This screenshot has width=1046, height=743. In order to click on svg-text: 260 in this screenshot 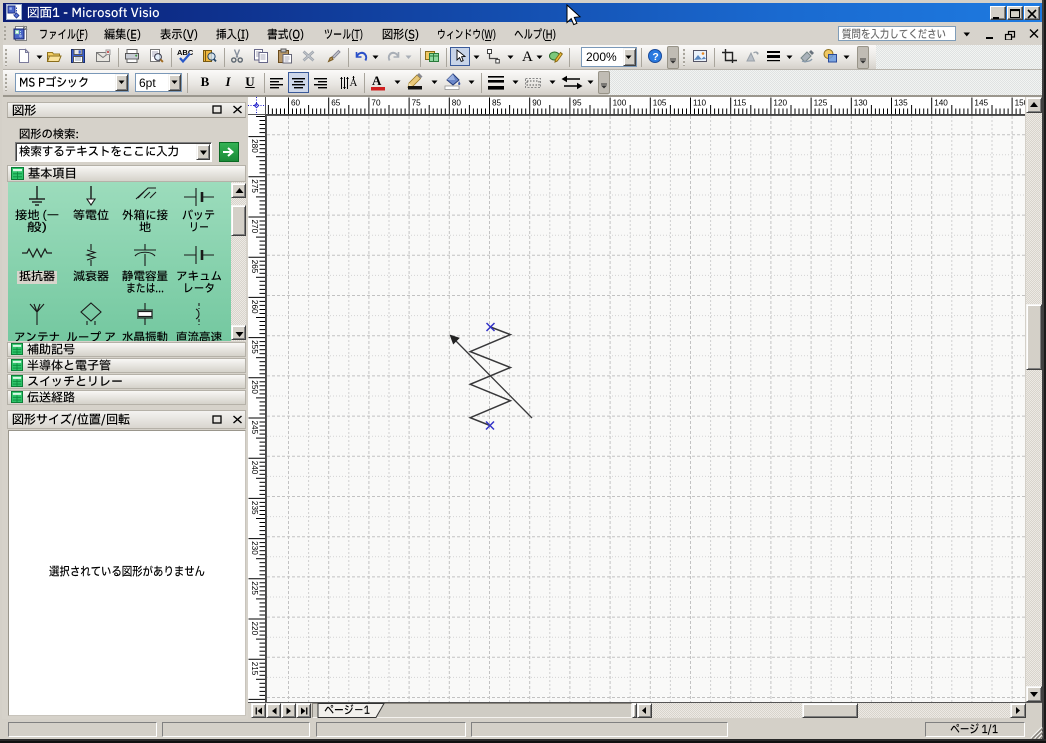, I will do `click(254, 307)`.